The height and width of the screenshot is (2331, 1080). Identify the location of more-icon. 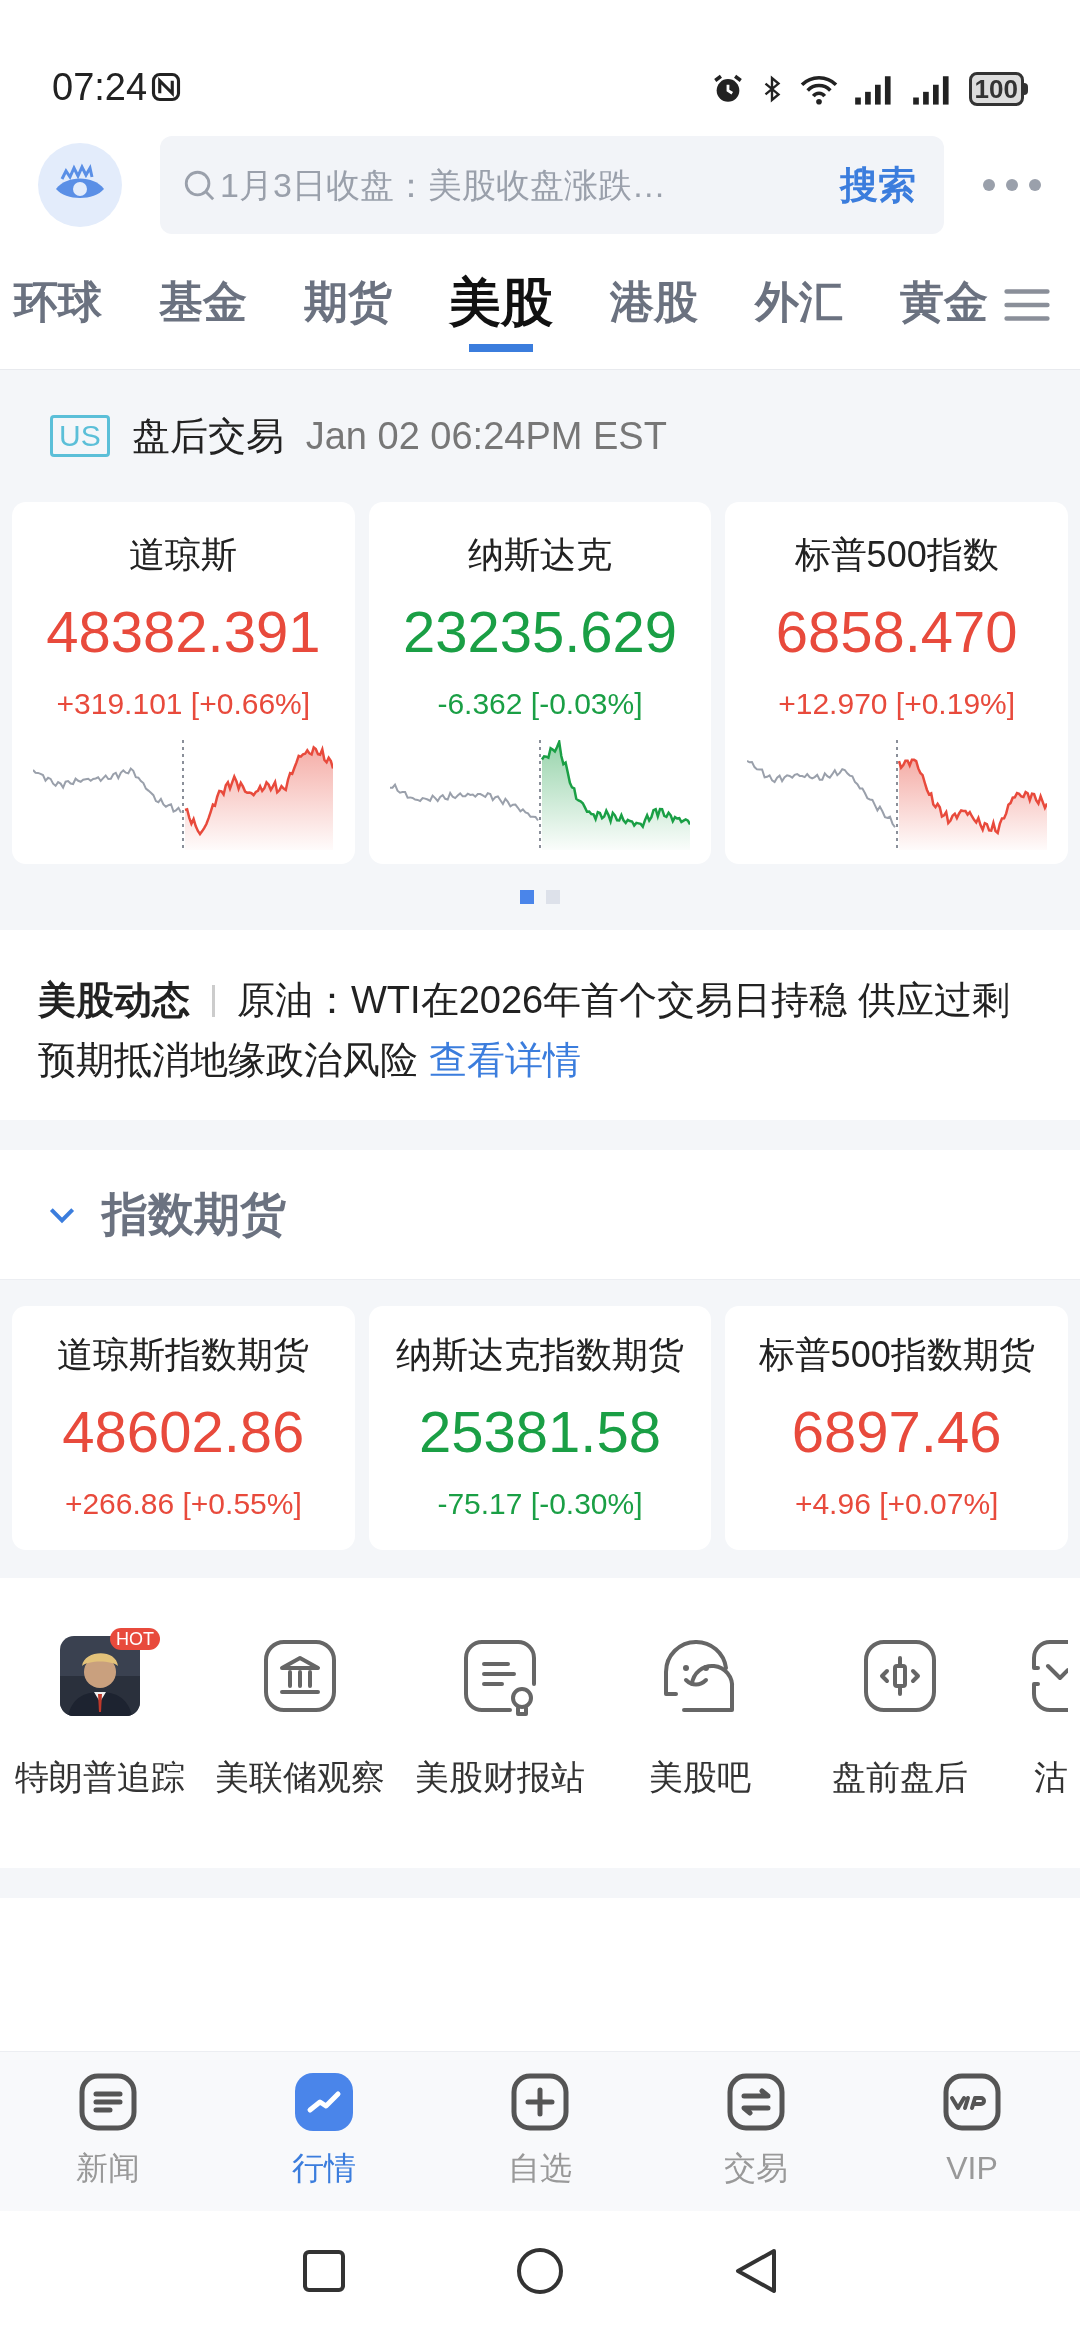
(1012, 185).